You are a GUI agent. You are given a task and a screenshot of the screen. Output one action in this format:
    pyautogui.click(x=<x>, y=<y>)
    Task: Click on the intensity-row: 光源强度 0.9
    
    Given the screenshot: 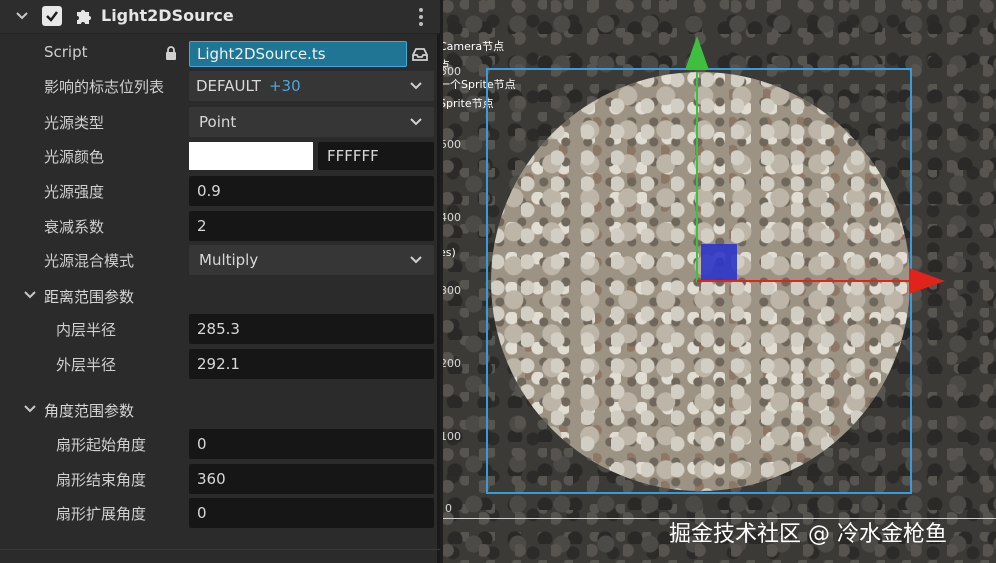 What is the action you would take?
    pyautogui.click(x=220, y=191)
    